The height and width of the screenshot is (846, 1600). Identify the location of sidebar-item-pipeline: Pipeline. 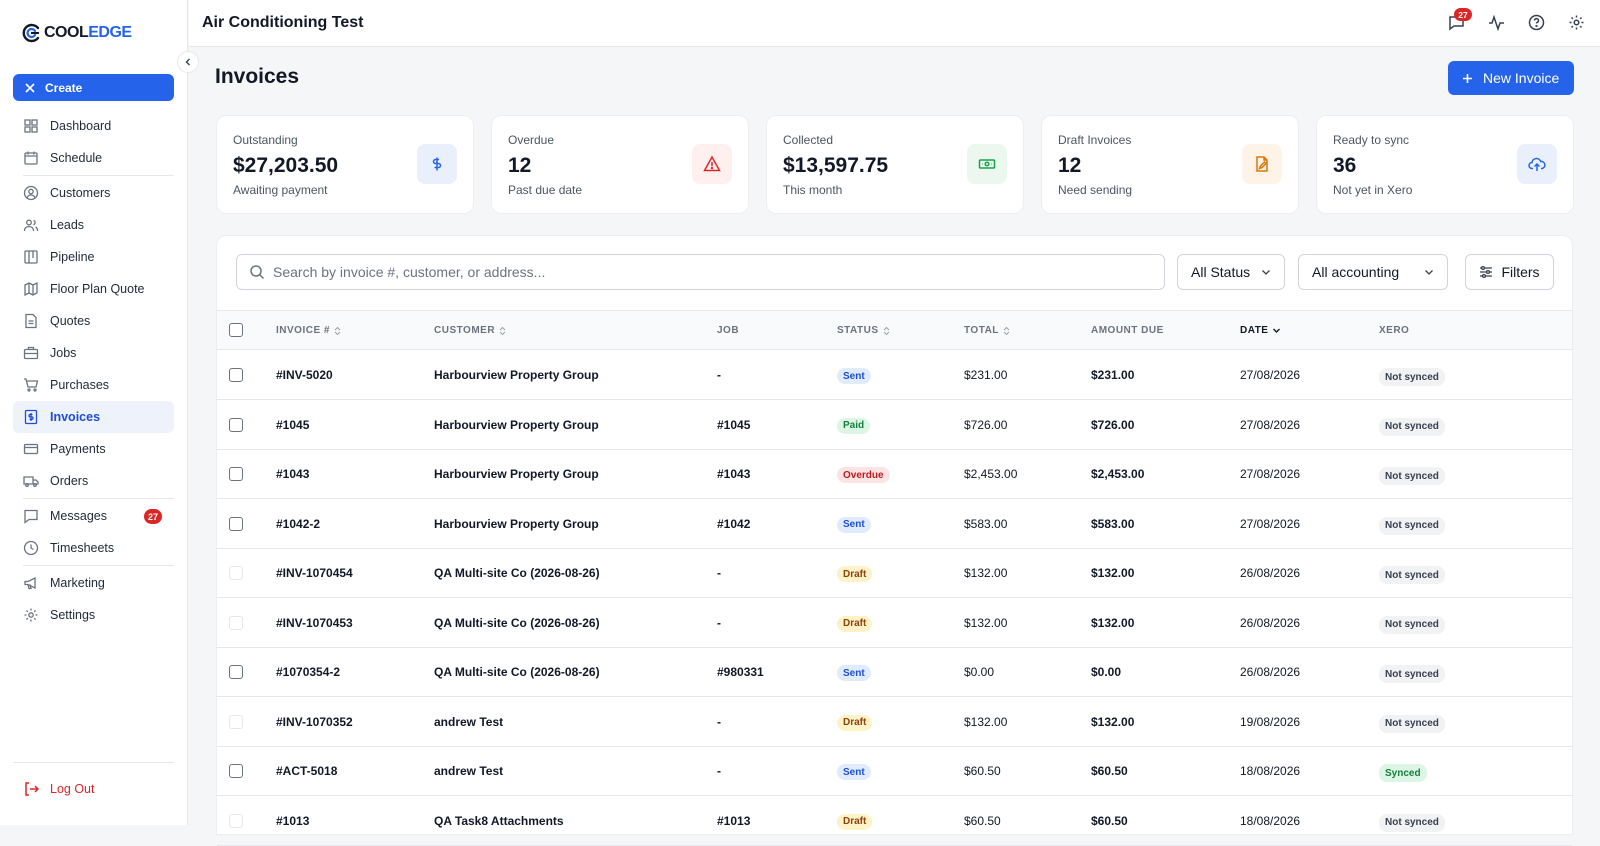
(93, 257).